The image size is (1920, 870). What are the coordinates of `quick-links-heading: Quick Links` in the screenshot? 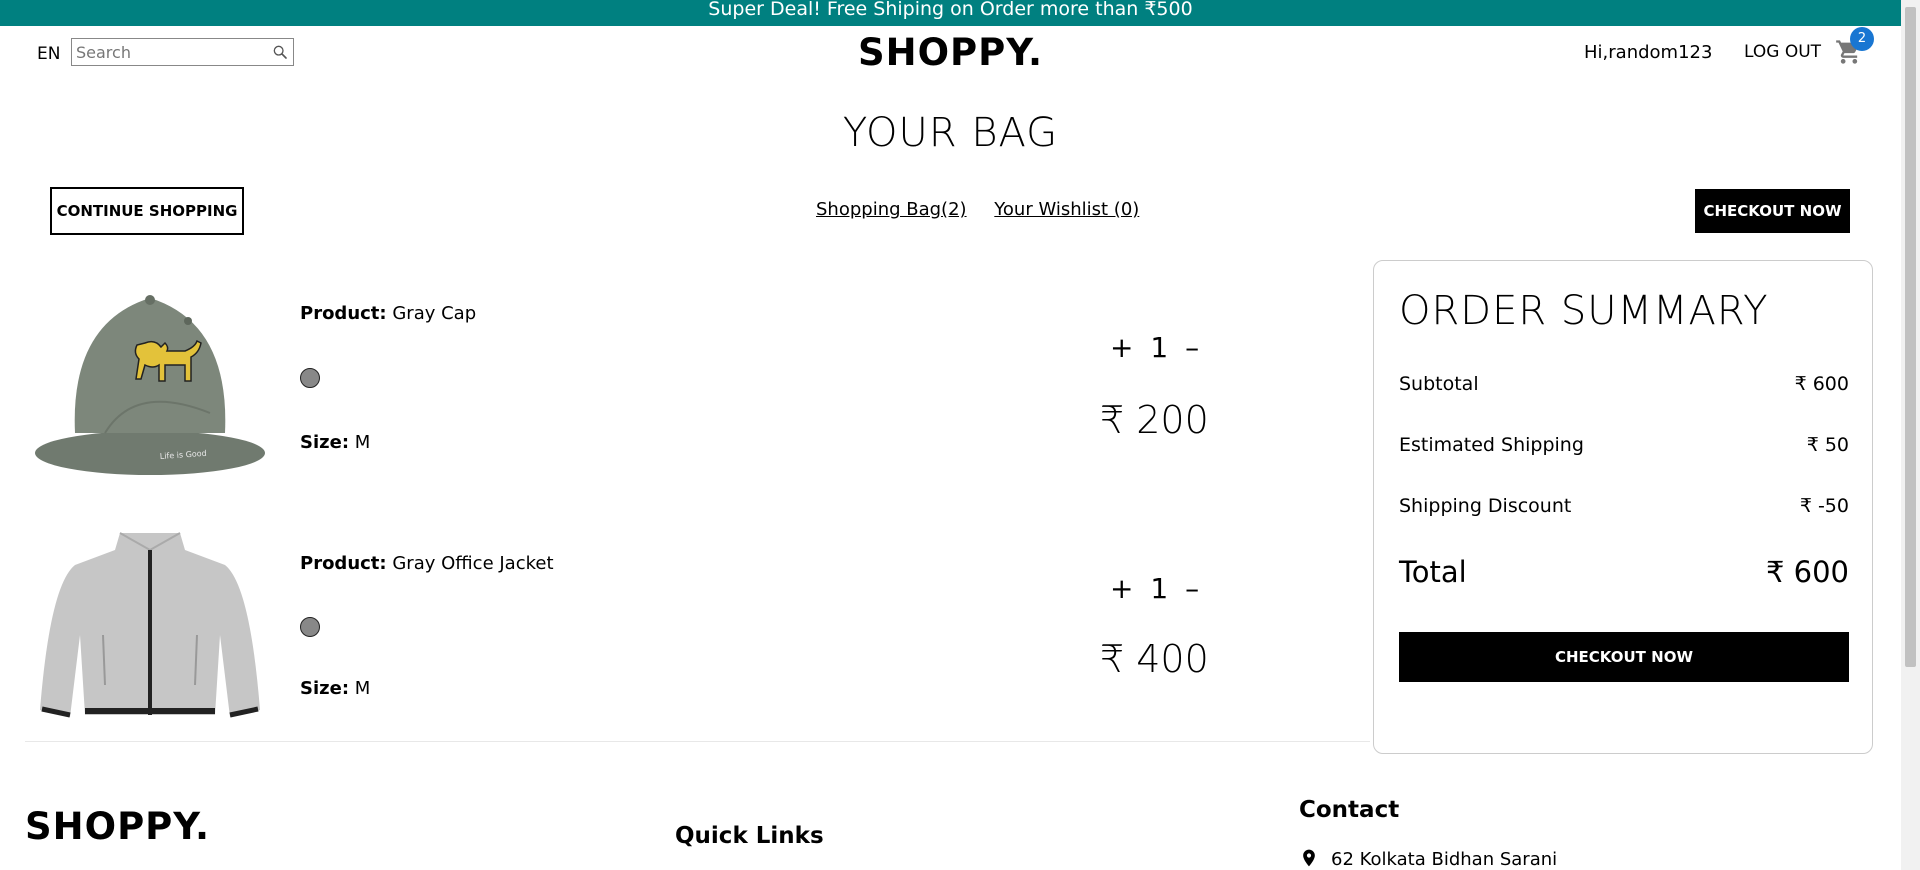 It's located at (749, 836).